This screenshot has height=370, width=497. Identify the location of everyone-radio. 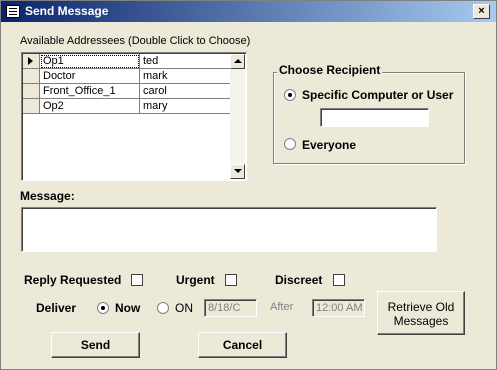
(290, 144).